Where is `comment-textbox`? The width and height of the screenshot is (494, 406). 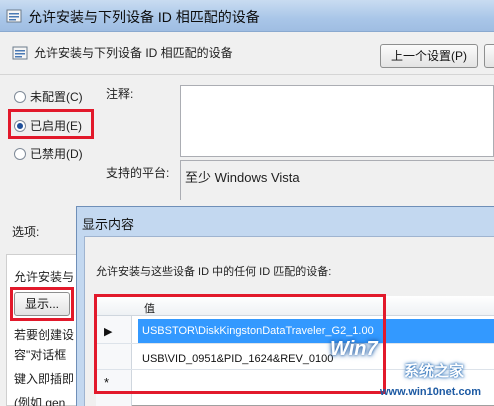 comment-textbox is located at coordinates (337, 121).